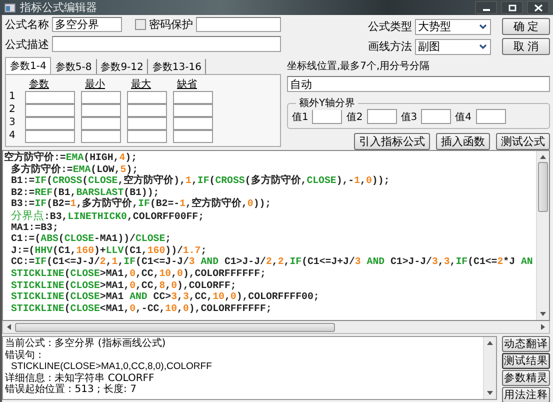 The height and width of the screenshot is (402, 553). Describe the element at coordinates (463, 141) in the screenshot. I see `tool-button: 插入函数` at that location.